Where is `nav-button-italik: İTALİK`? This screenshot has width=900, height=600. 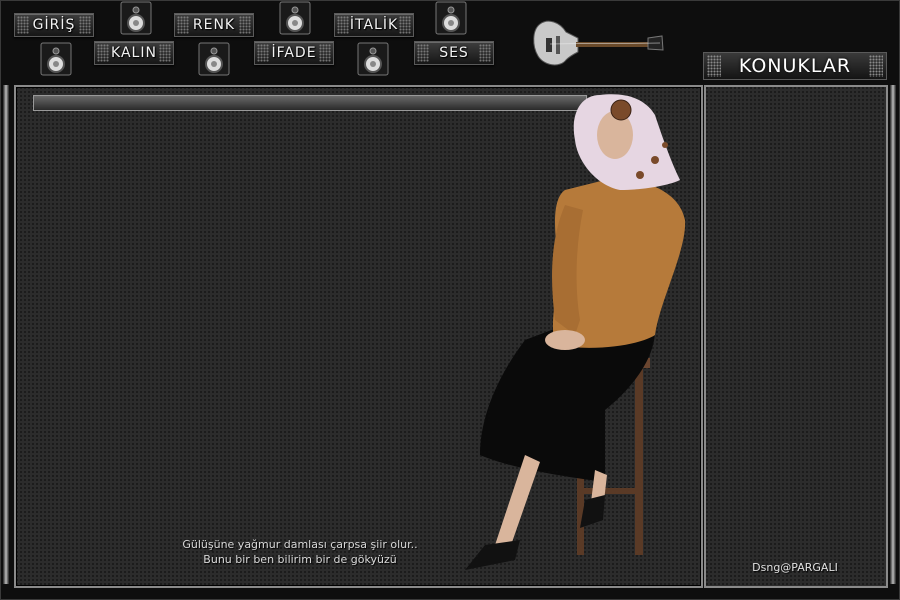
nav-button-italik: İTALİK is located at coordinates (374, 25).